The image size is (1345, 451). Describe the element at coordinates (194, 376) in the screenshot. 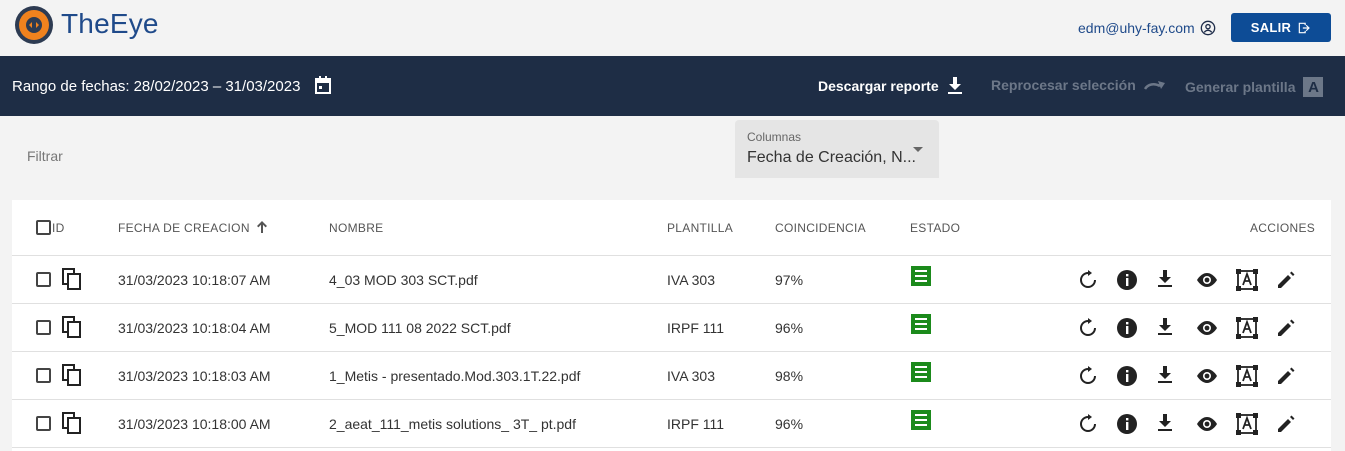

I see `row-date: 31/03/2023 10:18:03 AM` at that location.